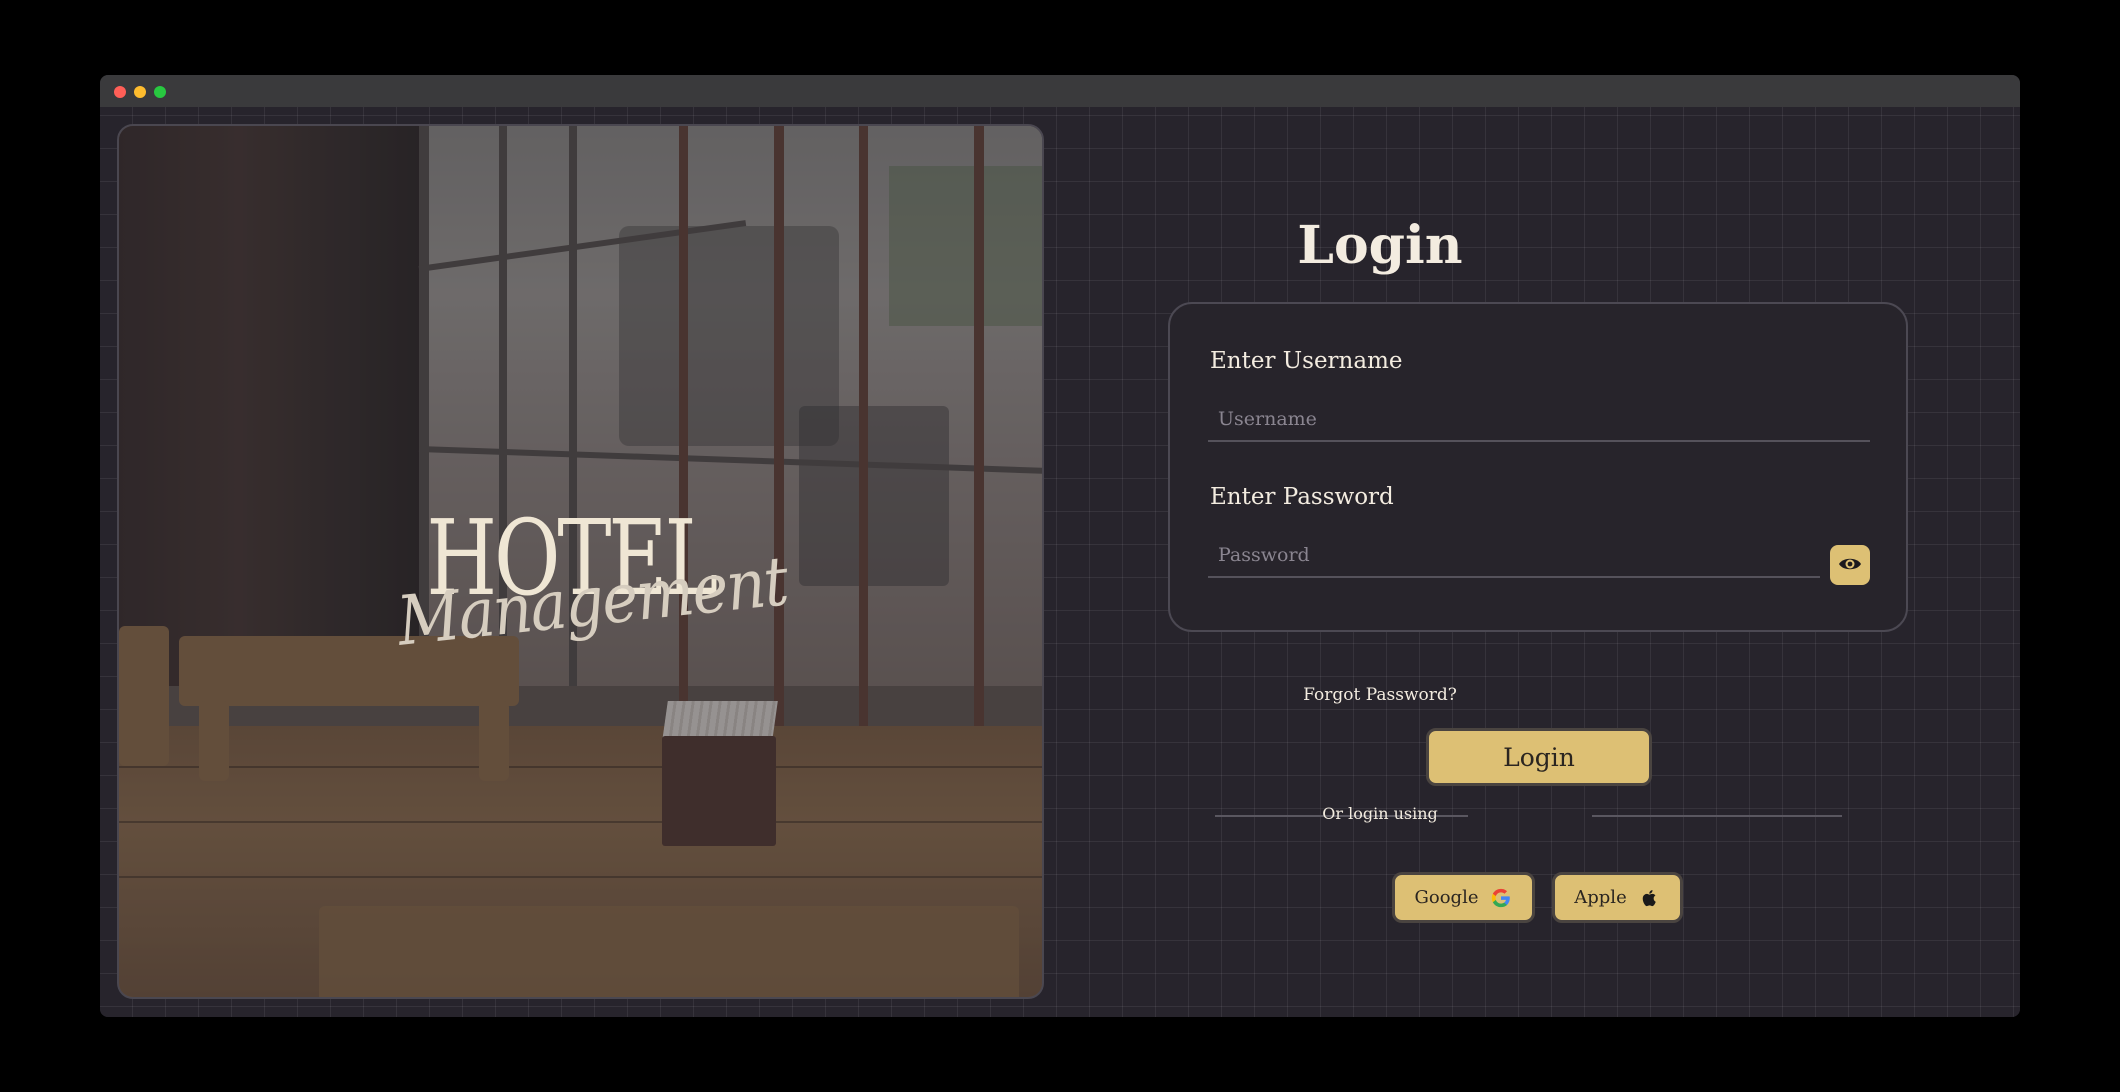  I want to click on login-button: Login, so click(1539, 757).